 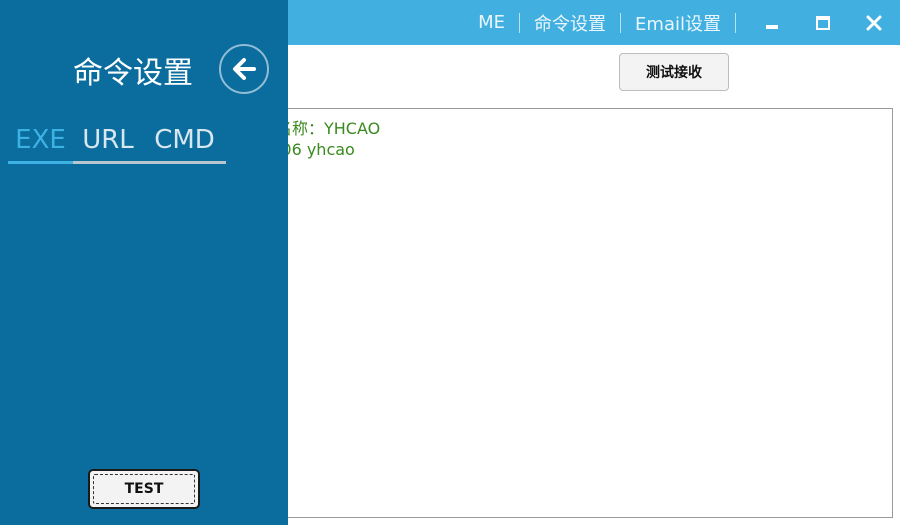 What do you see at coordinates (40, 162) in the screenshot?
I see `active-tab-indicator` at bounding box center [40, 162].